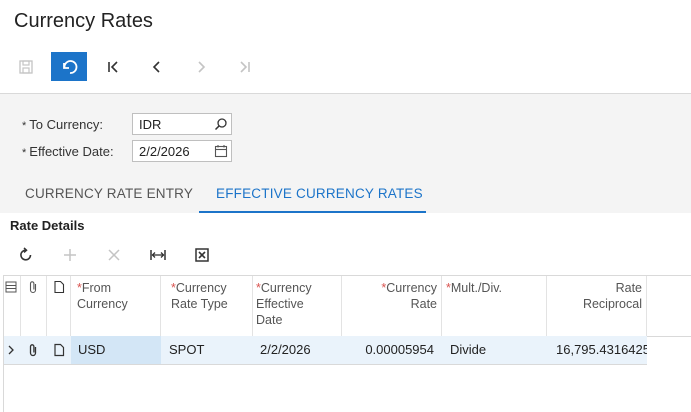  I want to click on fit-columns-button, so click(158, 255).